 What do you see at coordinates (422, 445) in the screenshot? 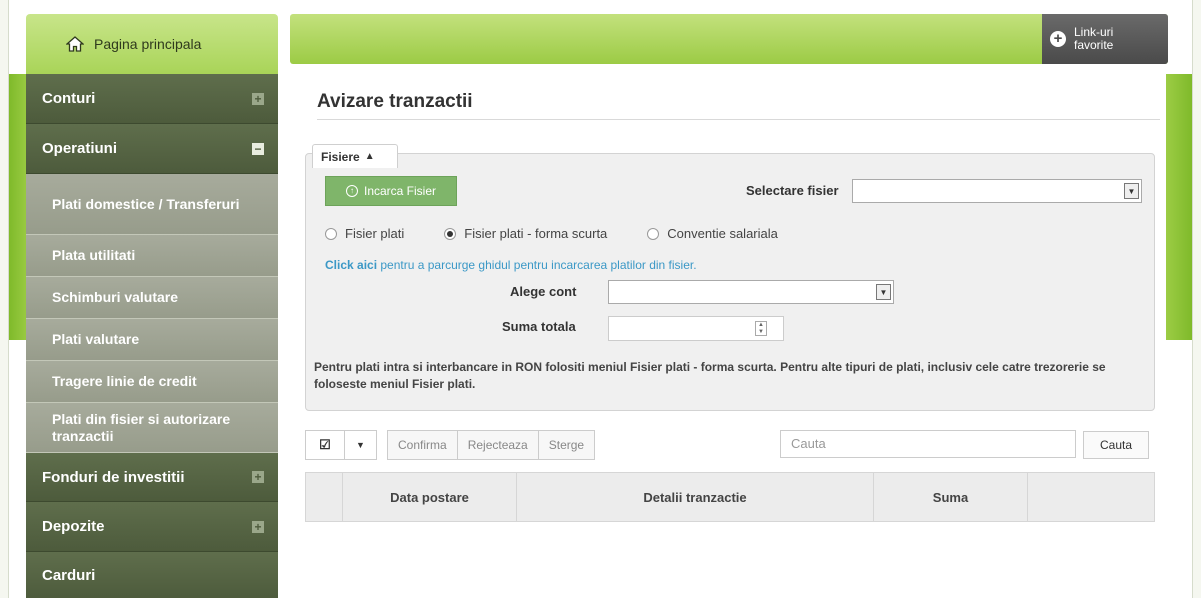
I see `confirm-button: Confirma` at bounding box center [422, 445].